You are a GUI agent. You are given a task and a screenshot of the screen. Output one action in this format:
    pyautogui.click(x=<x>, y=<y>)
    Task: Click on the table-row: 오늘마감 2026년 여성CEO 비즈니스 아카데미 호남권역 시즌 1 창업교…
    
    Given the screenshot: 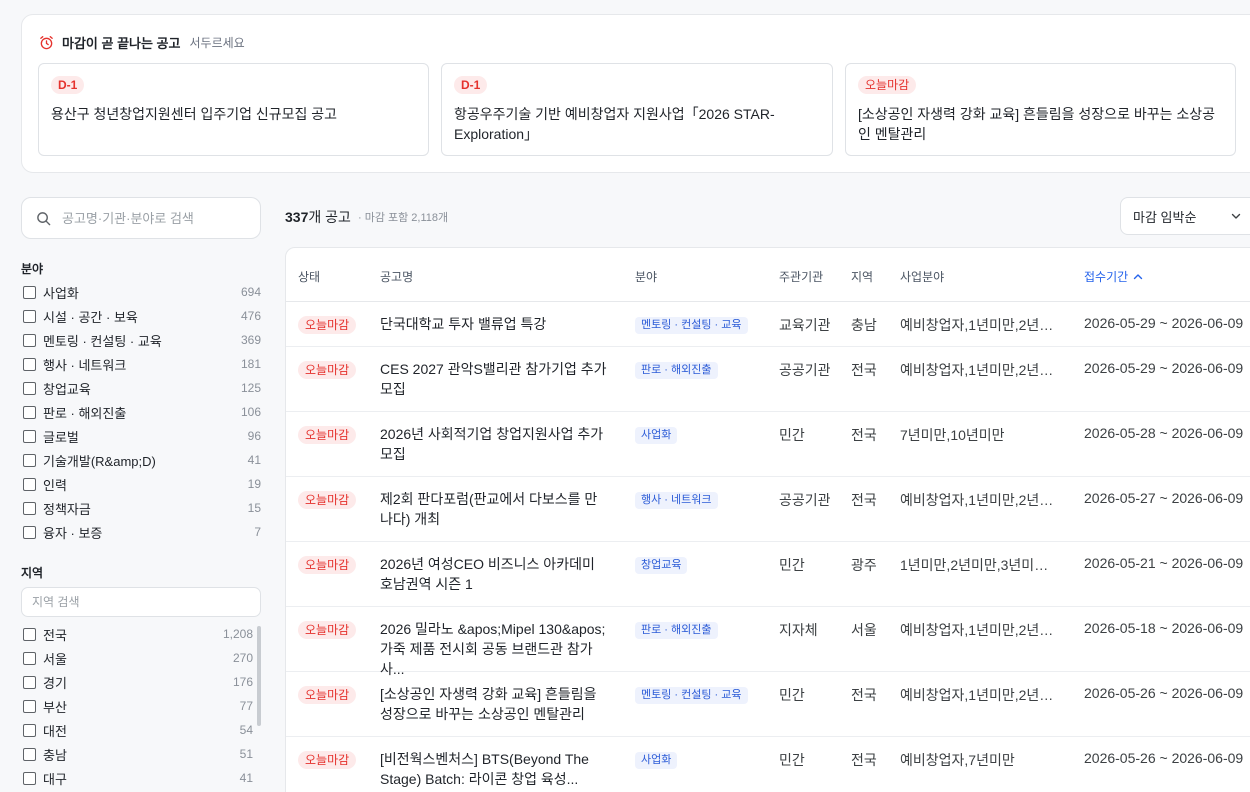 What is the action you would take?
    pyautogui.click(x=768, y=574)
    